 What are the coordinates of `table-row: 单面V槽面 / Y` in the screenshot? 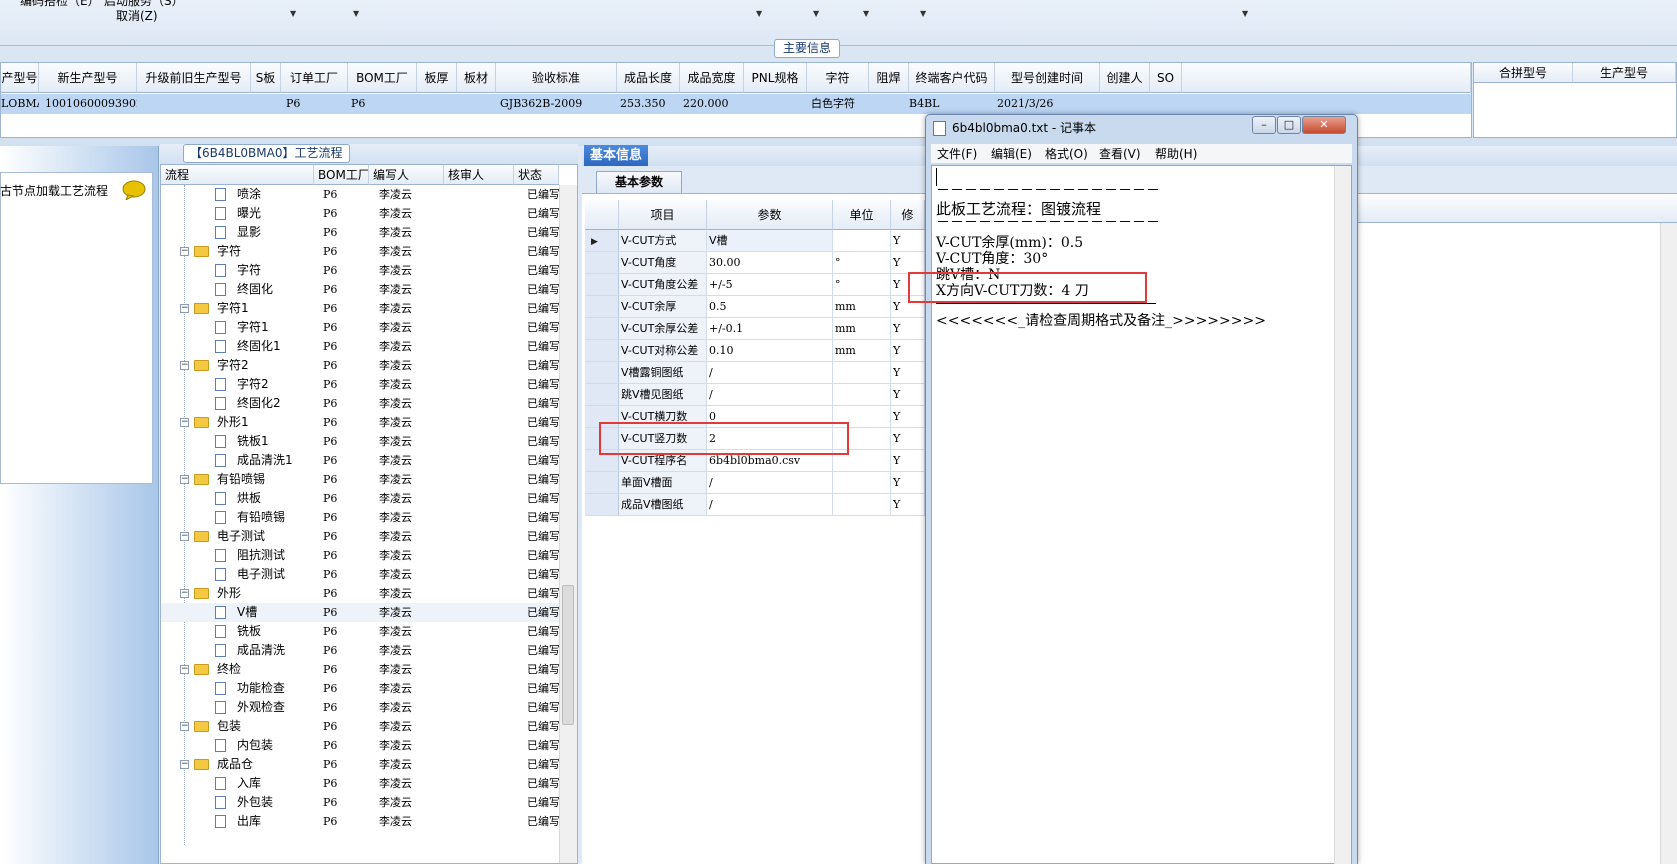 It's located at (755, 483).